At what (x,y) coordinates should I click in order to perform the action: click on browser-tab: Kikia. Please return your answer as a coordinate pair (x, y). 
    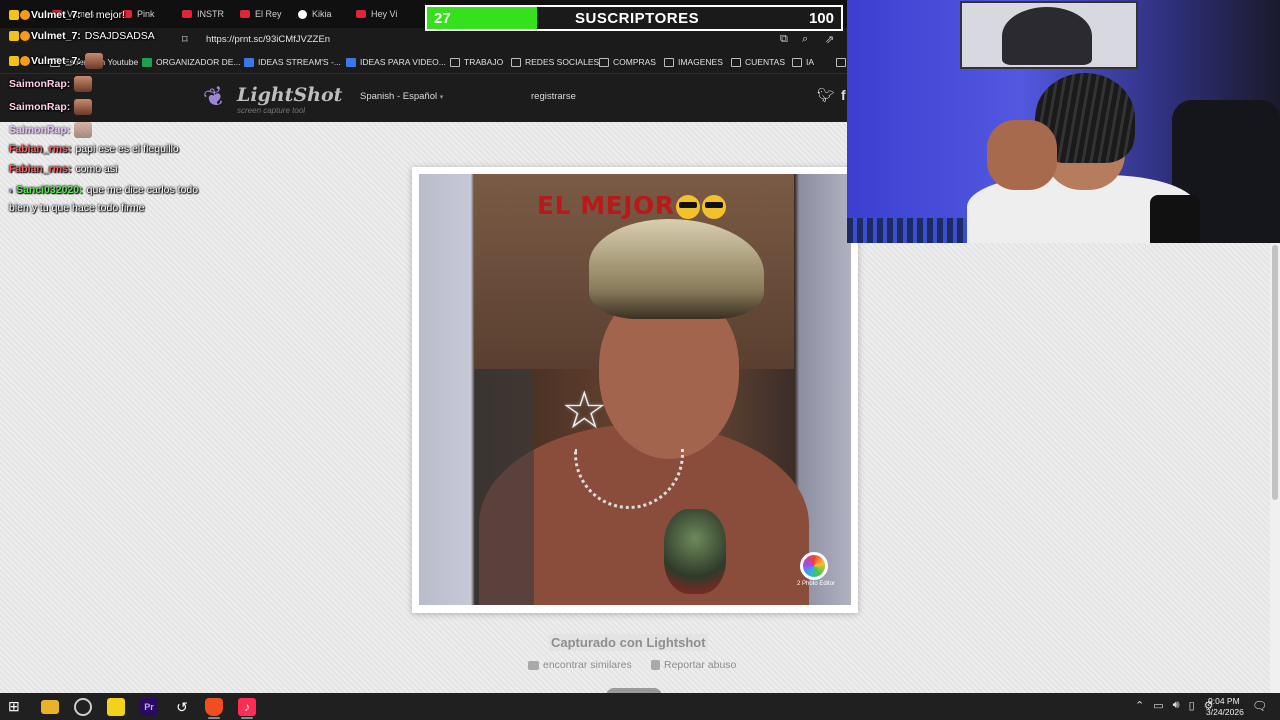
    Looking at the image, I should click on (315, 14).